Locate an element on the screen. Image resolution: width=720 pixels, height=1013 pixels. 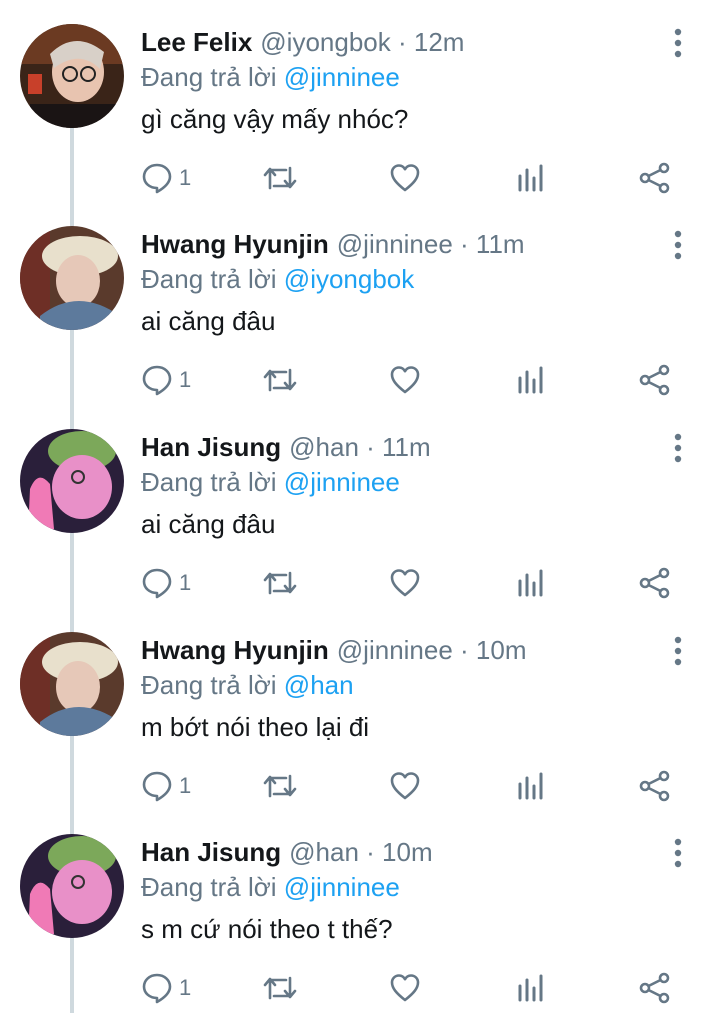
tweet-text: s m cứ nói theo t thế? is located at coordinates (267, 929).